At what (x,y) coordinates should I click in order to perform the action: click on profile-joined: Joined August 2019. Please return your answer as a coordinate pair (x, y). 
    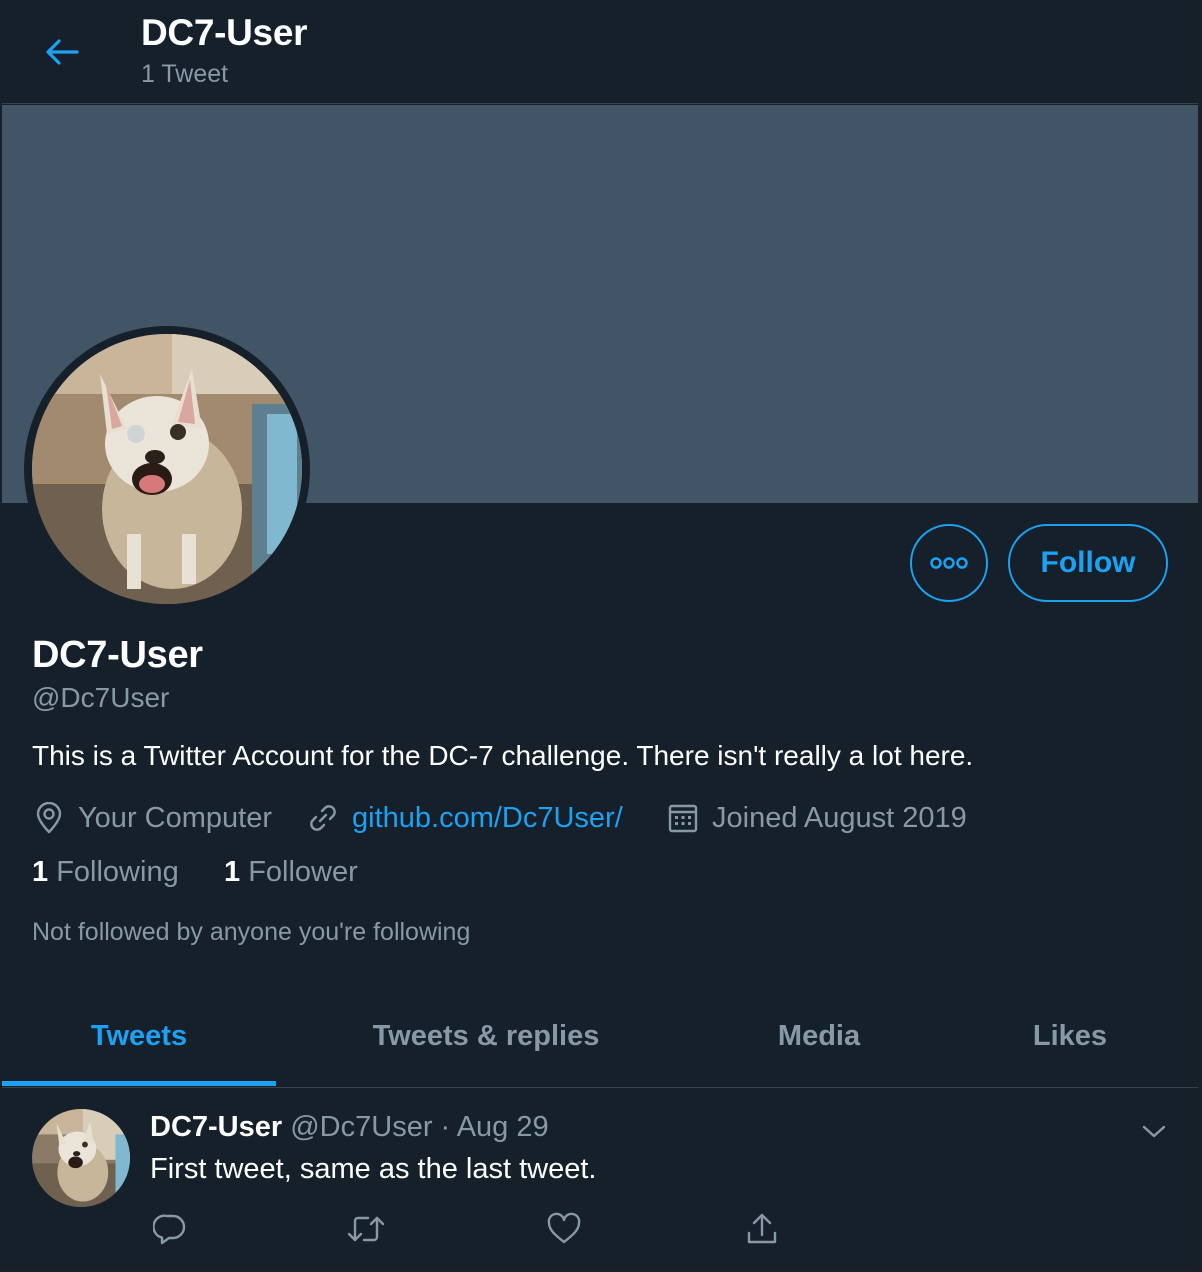
    Looking at the image, I should click on (816, 818).